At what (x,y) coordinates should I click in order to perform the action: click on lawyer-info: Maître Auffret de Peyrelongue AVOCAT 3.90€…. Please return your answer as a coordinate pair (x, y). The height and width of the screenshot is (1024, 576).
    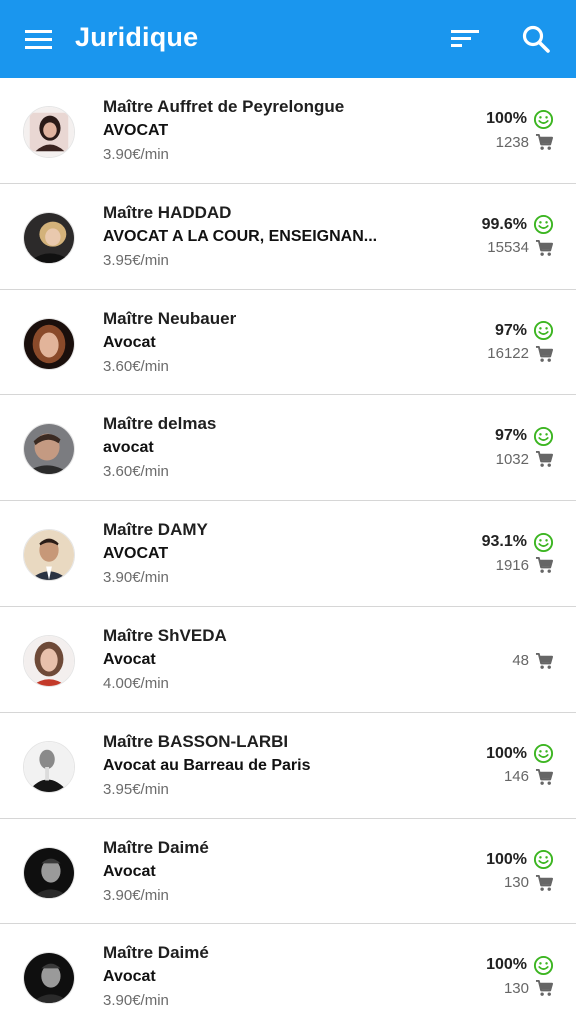
    Looking at the image, I should click on (268, 131).